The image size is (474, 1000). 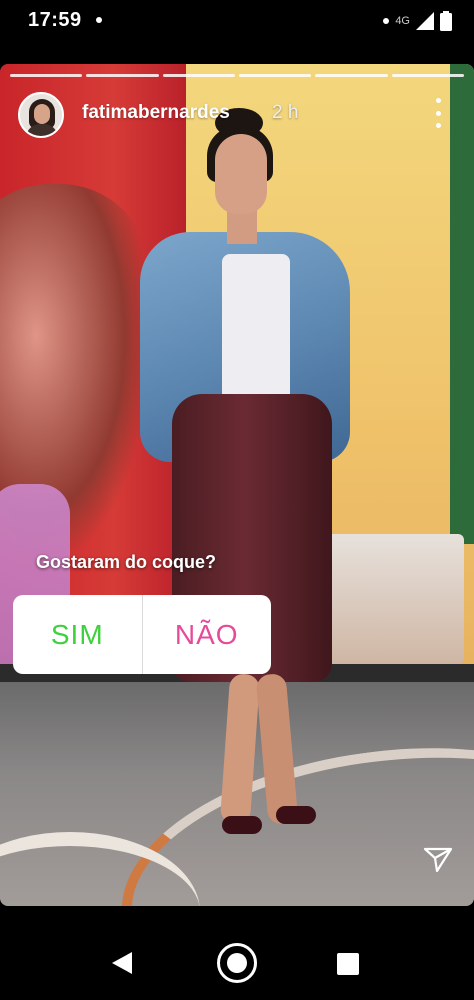 I want to click on poll-option-no: NÃO, so click(x=207, y=634).